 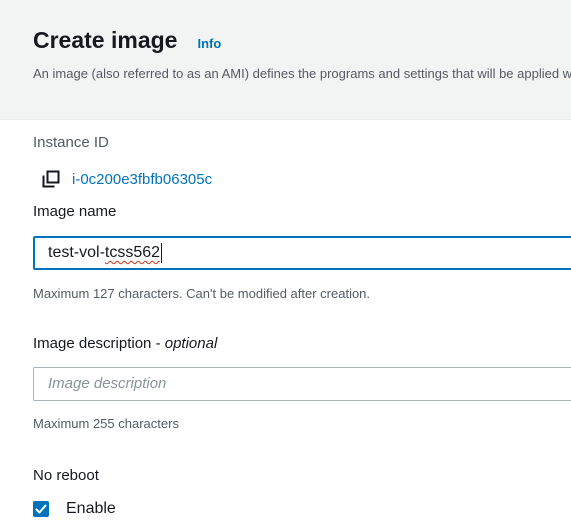 What do you see at coordinates (66, 475) in the screenshot?
I see `no-reboot-label: No reboot` at bounding box center [66, 475].